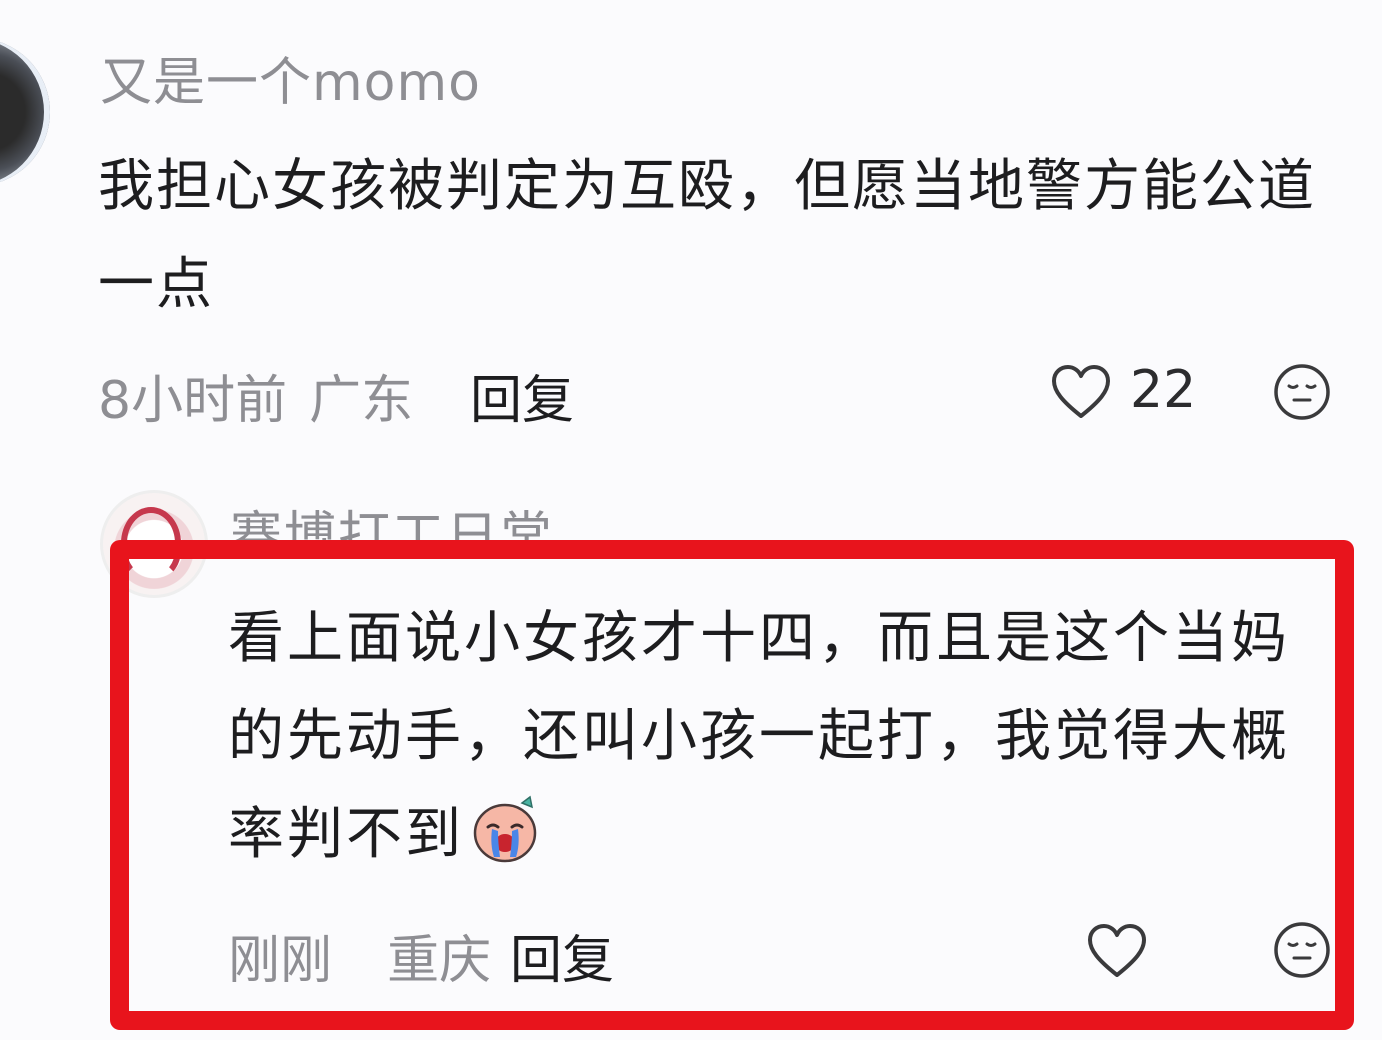 This screenshot has width=1382, height=1040. I want to click on comment-meta: 8小时前 广东, so click(255, 395).